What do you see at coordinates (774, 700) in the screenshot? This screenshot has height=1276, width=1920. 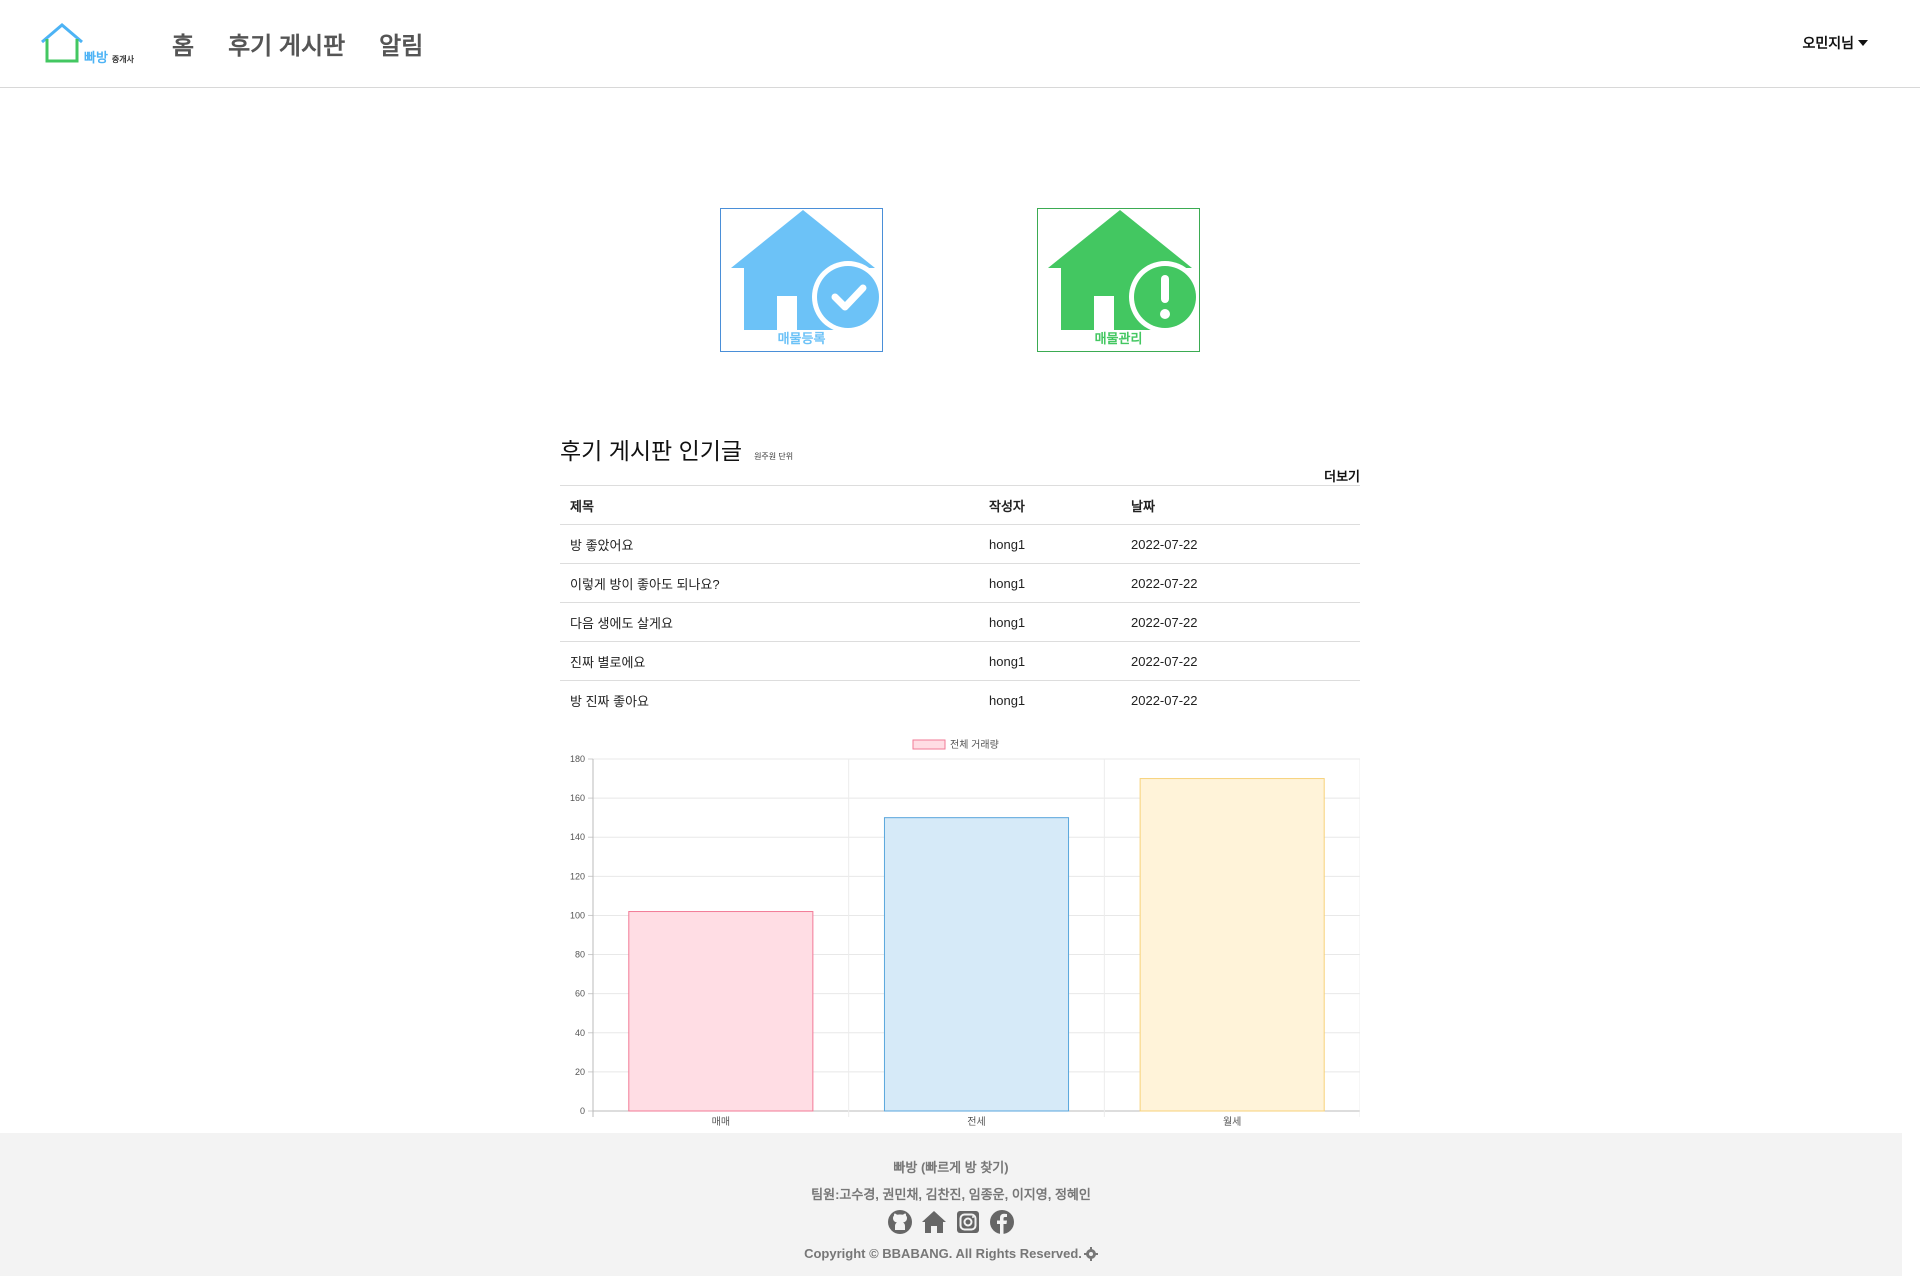 I see `row-title: 방 진짜 좋아요` at bounding box center [774, 700].